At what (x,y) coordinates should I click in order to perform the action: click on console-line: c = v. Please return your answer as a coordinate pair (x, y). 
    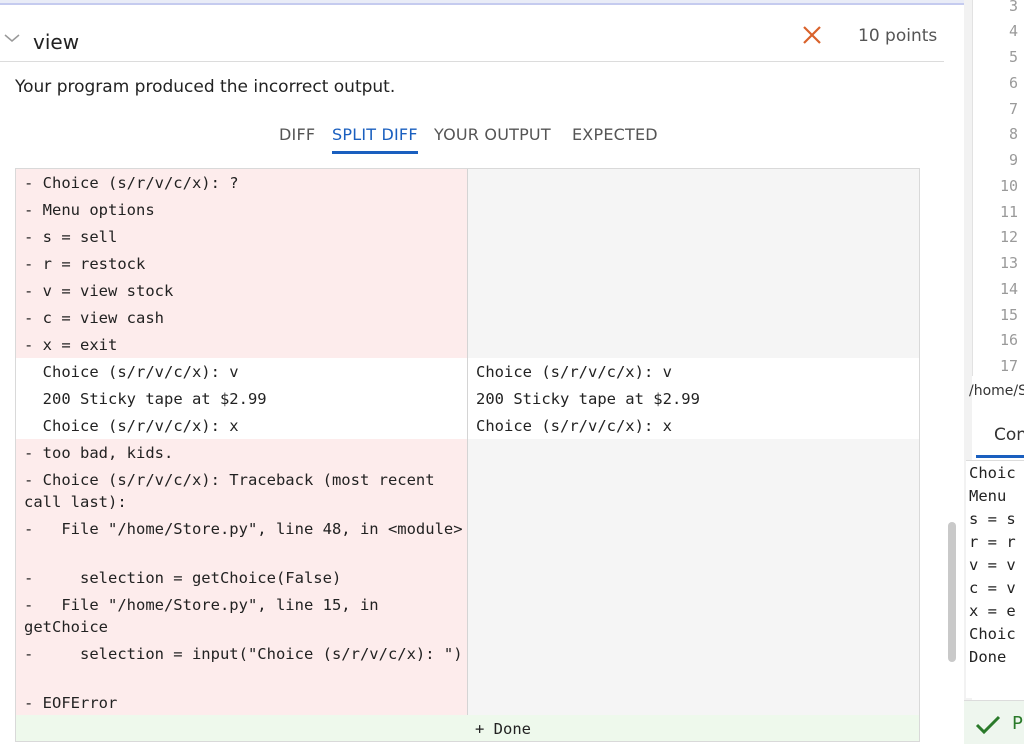
    Looking at the image, I should click on (992, 588).